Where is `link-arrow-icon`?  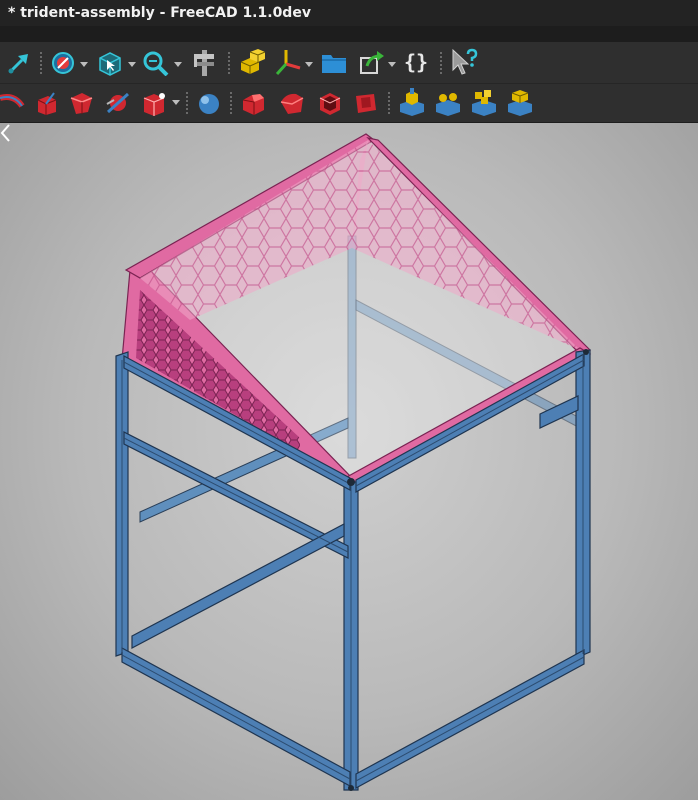
link-arrow-icon is located at coordinates (372, 63).